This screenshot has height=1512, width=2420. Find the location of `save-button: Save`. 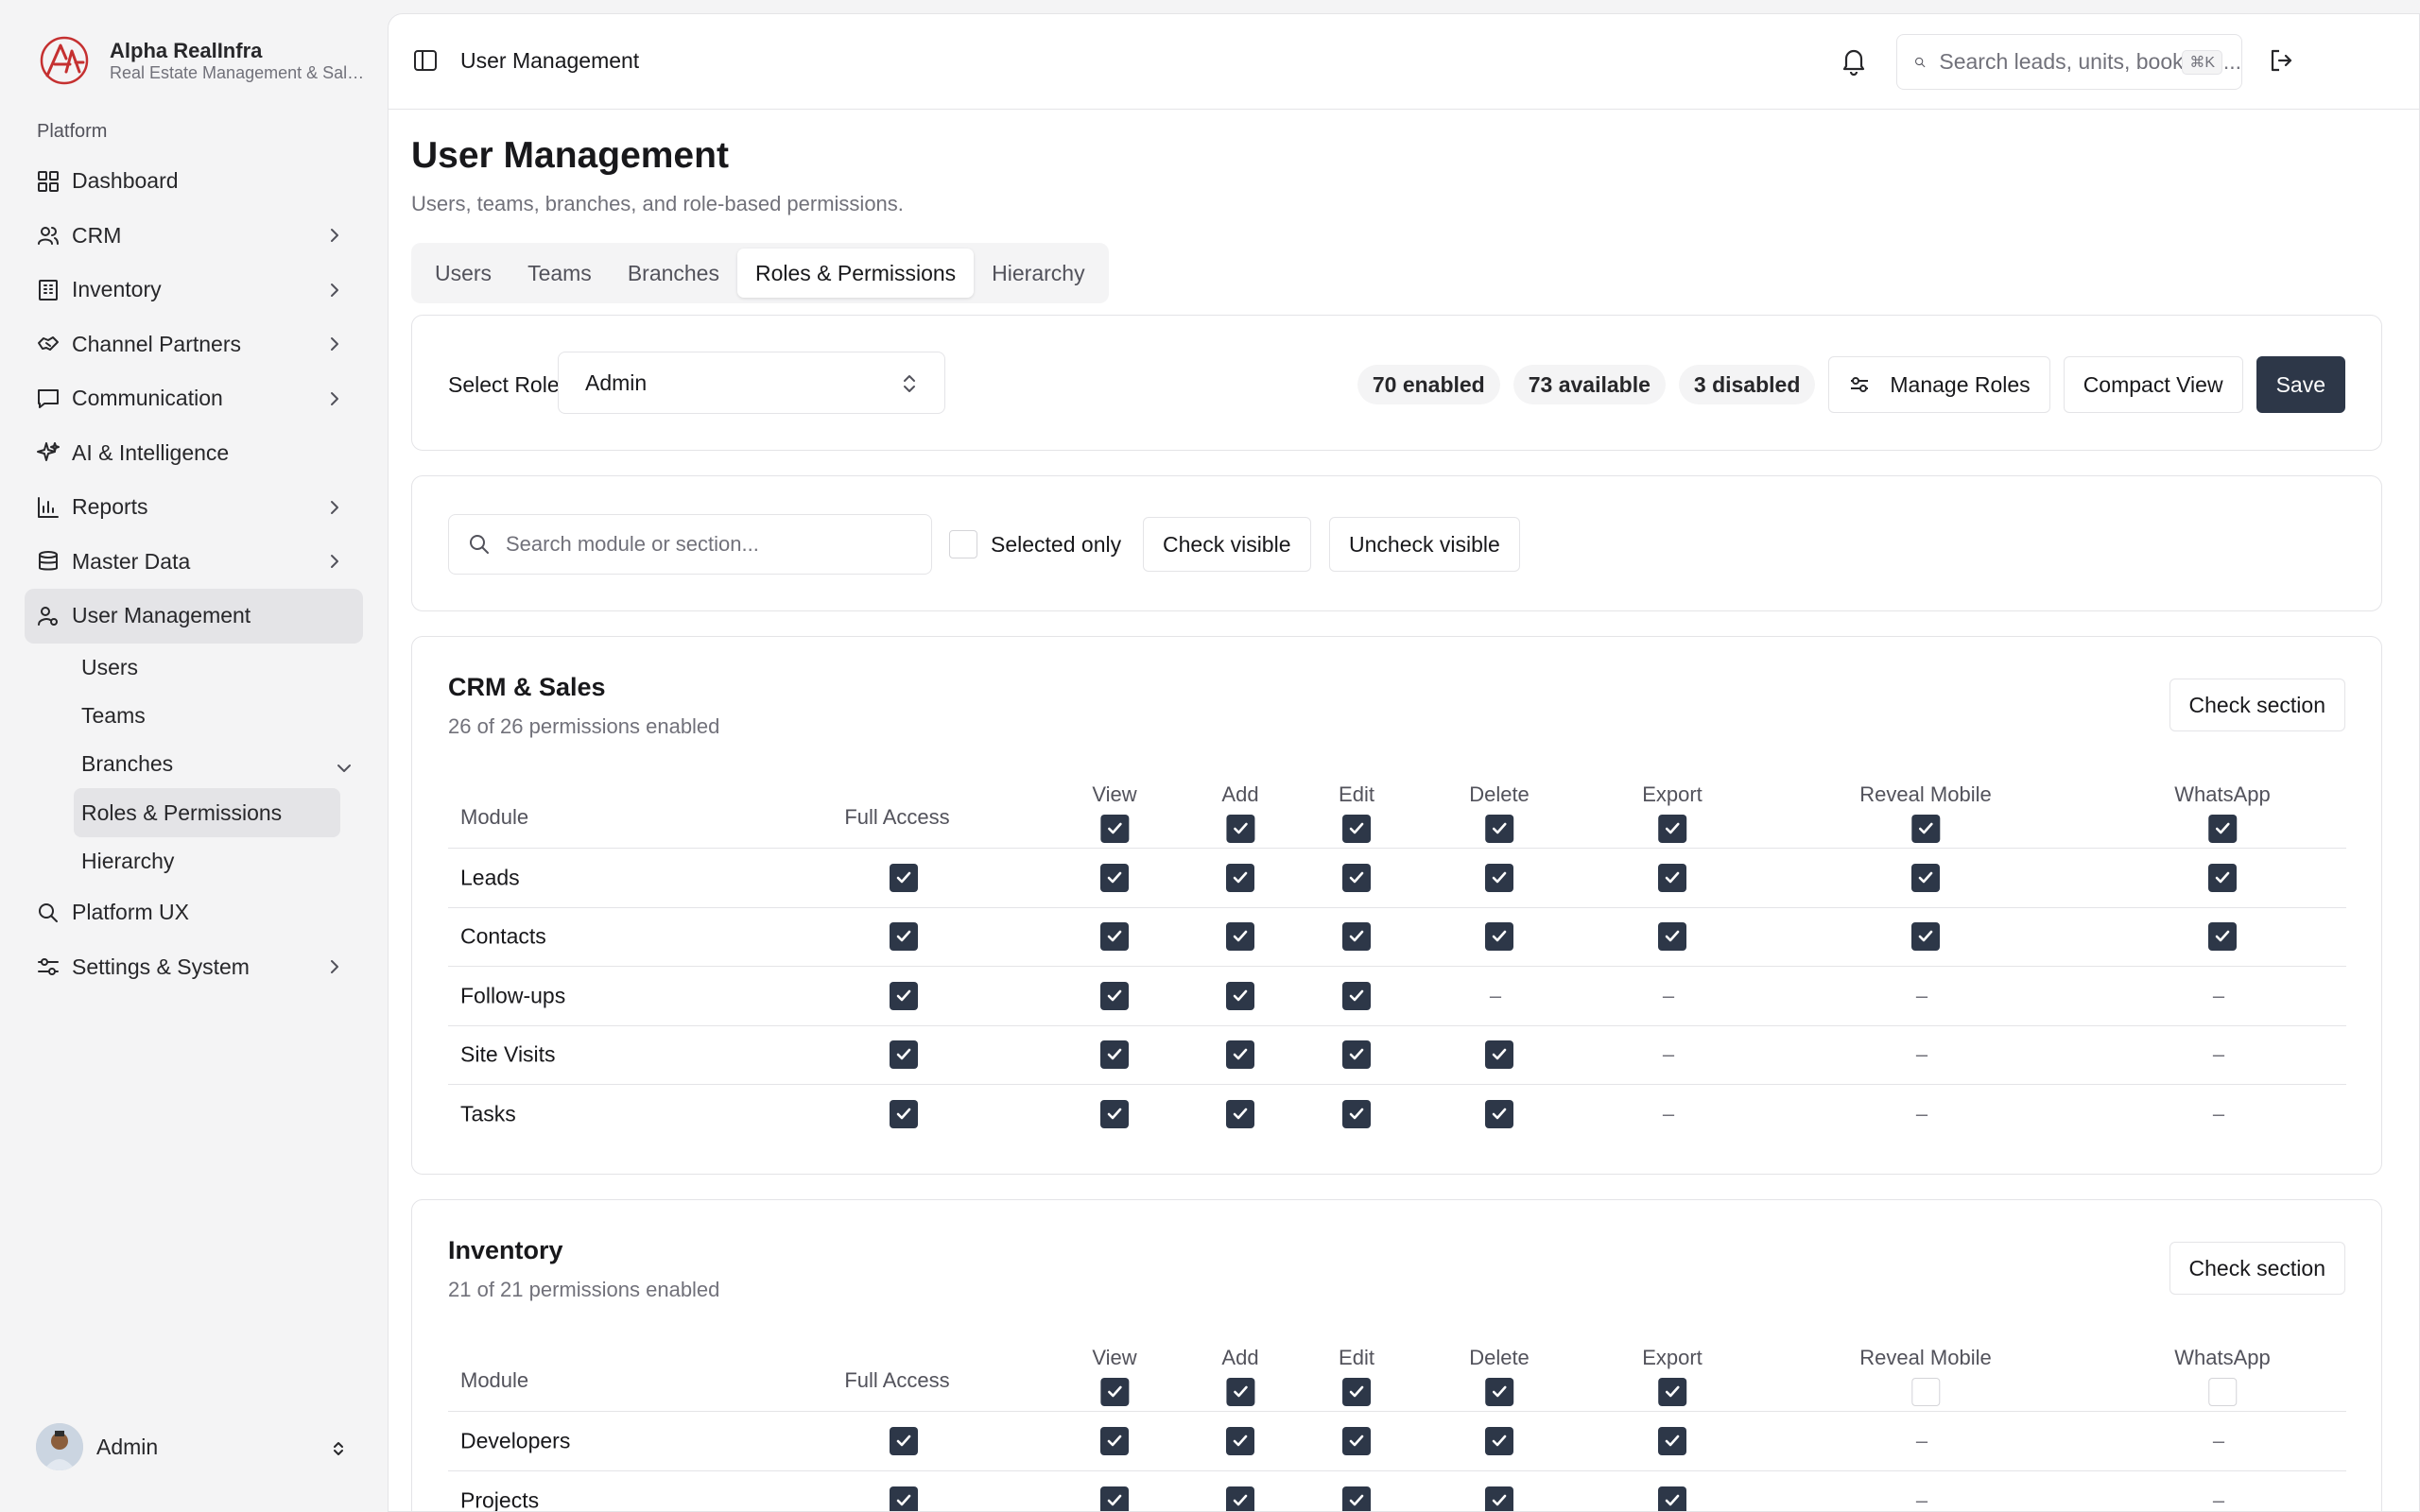

save-button: Save is located at coordinates (2301, 384).